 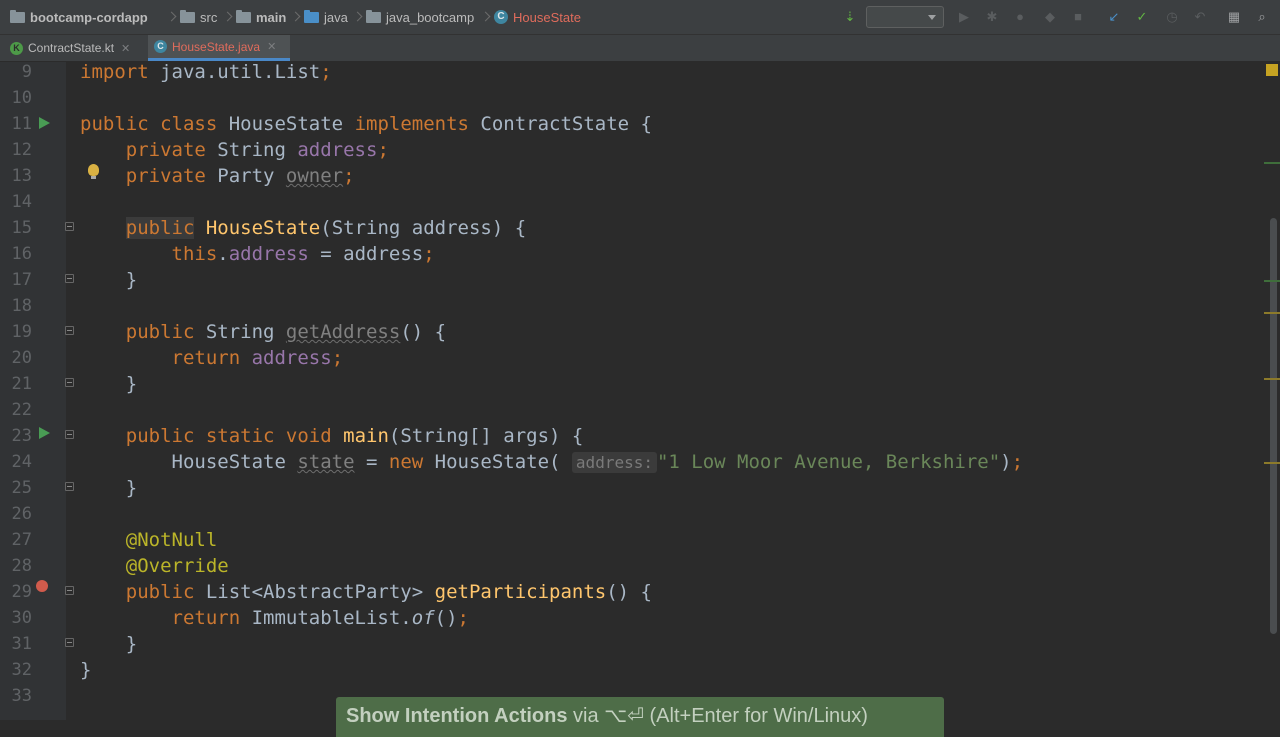 What do you see at coordinates (21, 566) in the screenshot?
I see `line-number: 28` at bounding box center [21, 566].